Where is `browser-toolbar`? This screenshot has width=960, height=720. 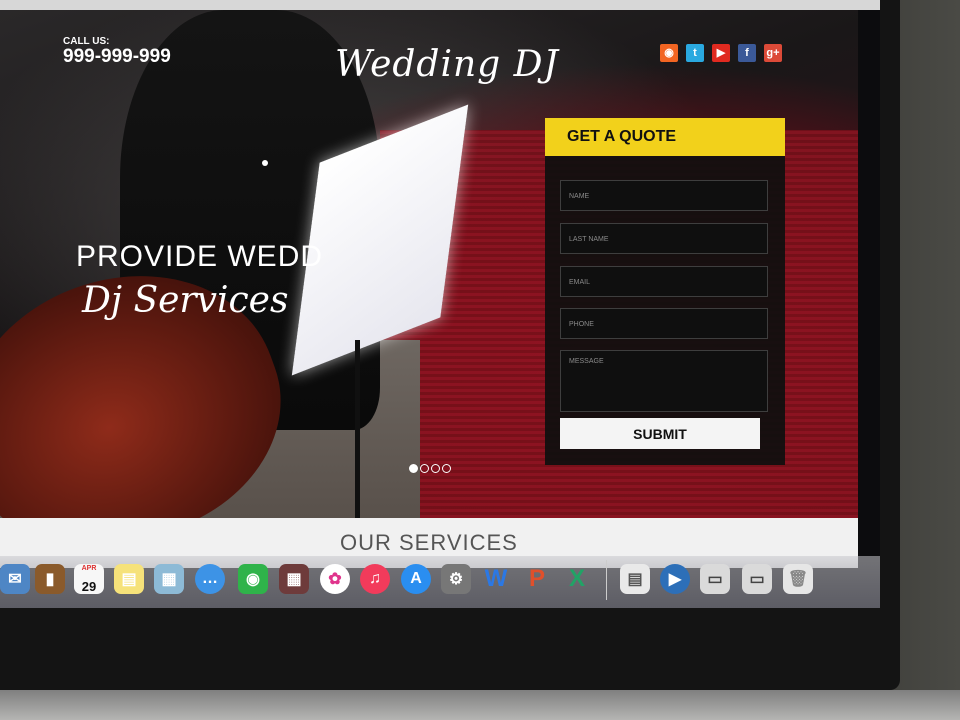
browser-toolbar is located at coordinates (440, 5).